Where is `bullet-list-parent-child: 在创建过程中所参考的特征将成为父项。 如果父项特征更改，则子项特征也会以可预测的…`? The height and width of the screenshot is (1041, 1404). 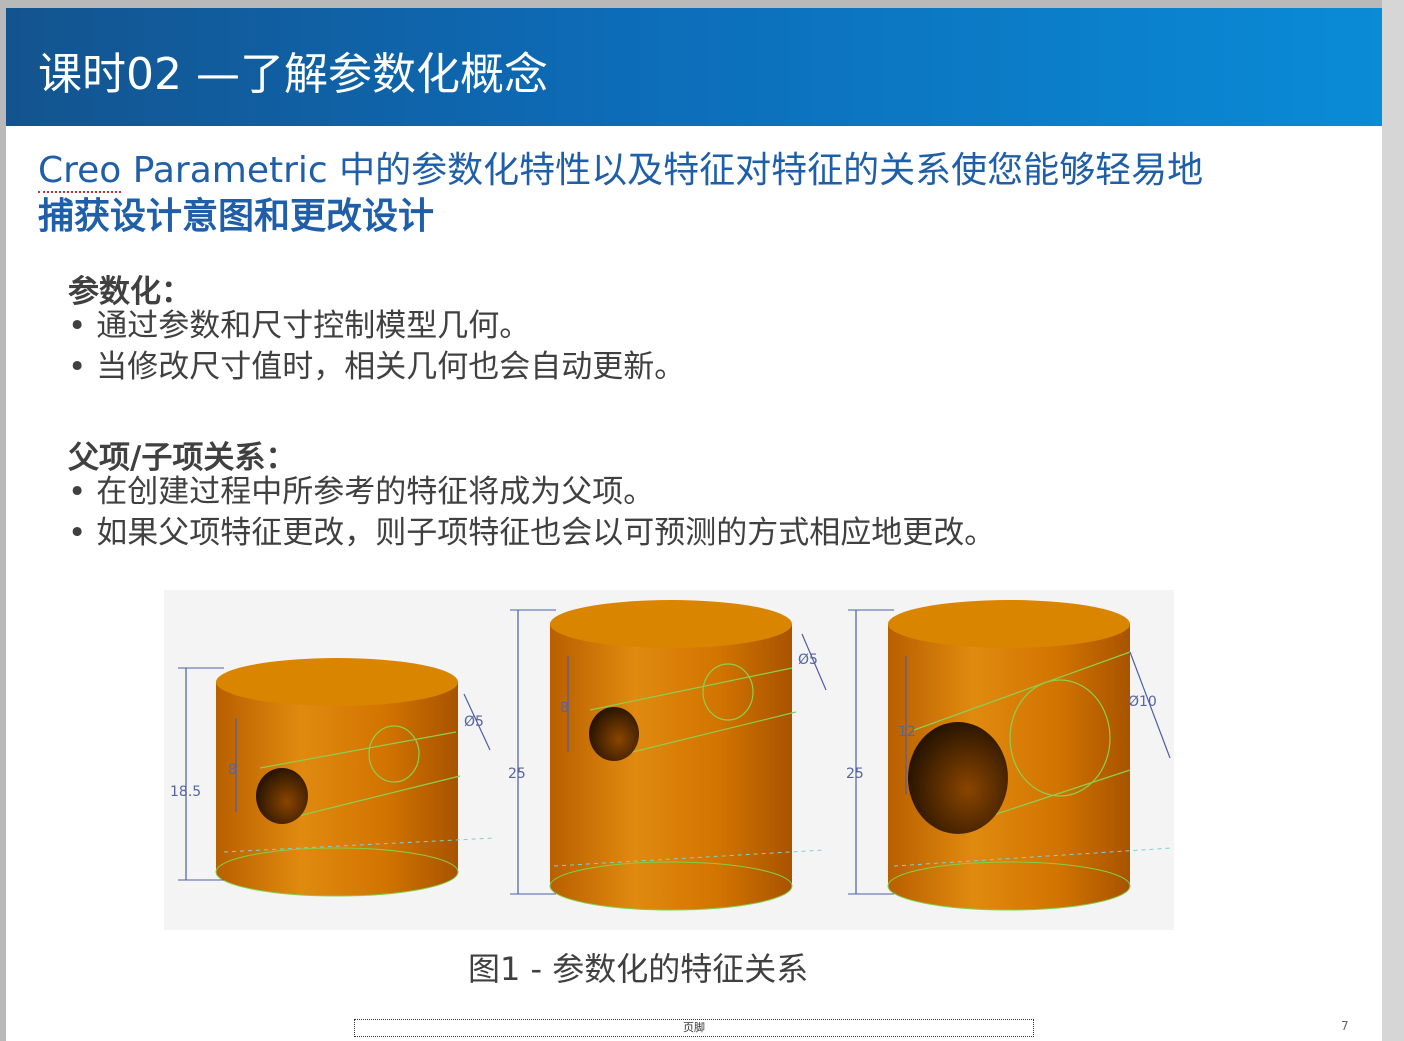
bullet-list-parent-child: 在创建过程中所参考的特征将成为父项。 如果父项特征更改，则子项特征也会以可预测的… is located at coordinates (531, 513).